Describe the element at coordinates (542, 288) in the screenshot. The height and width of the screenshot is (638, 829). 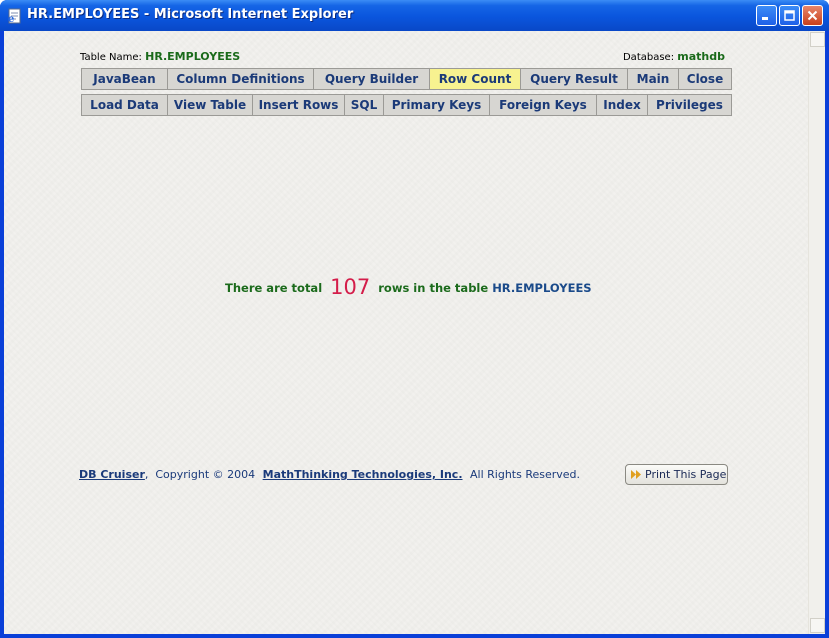
I see `message-table-name: HR.EMPLOYEES` at that location.